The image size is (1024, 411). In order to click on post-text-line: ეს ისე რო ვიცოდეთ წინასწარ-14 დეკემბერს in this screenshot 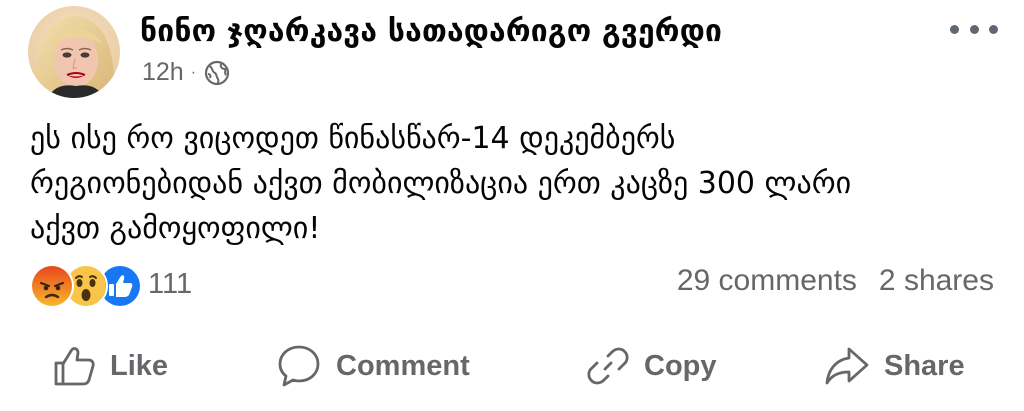, I will do `click(353, 138)`.